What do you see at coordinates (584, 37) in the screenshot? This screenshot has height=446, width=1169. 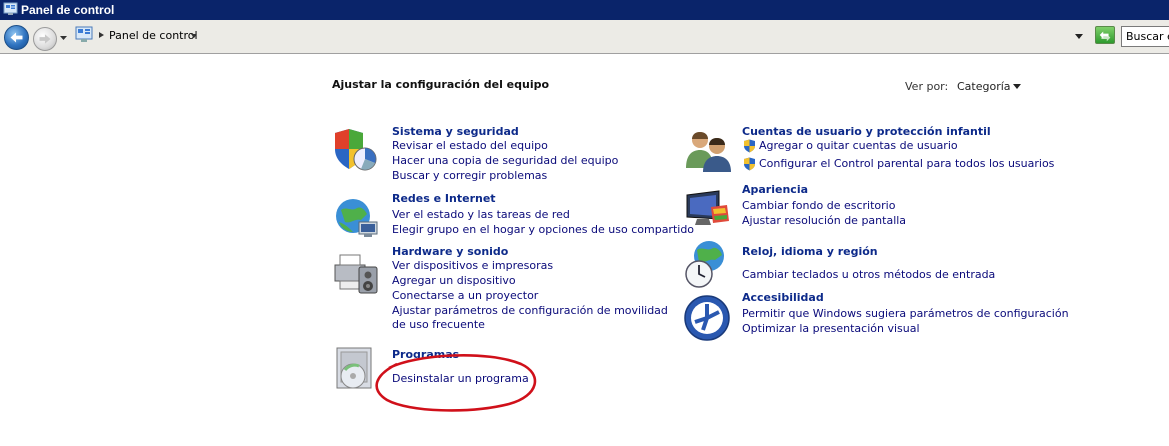 I see `address-toolbar: Panel de control` at bounding box center [584, 37].